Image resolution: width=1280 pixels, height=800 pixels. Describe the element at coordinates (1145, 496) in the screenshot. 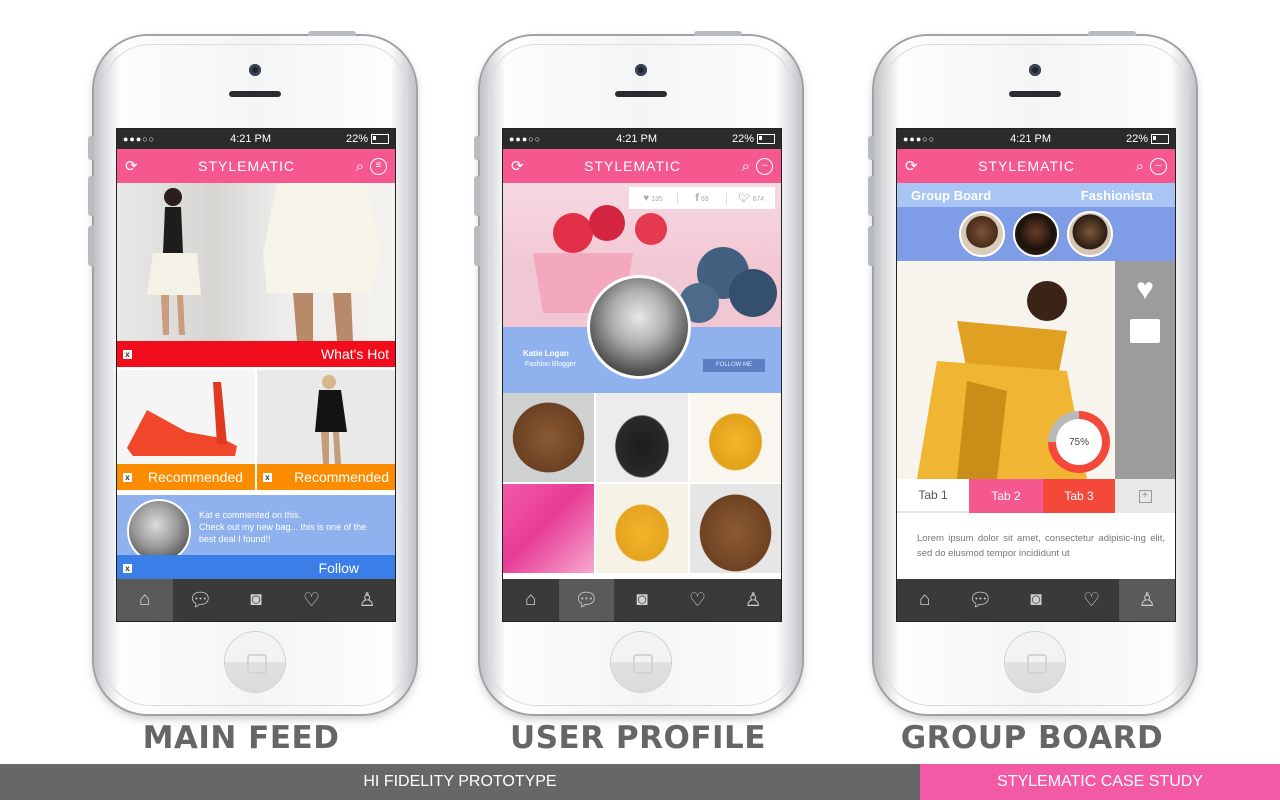

I see `add-tab-button: +` at that location.